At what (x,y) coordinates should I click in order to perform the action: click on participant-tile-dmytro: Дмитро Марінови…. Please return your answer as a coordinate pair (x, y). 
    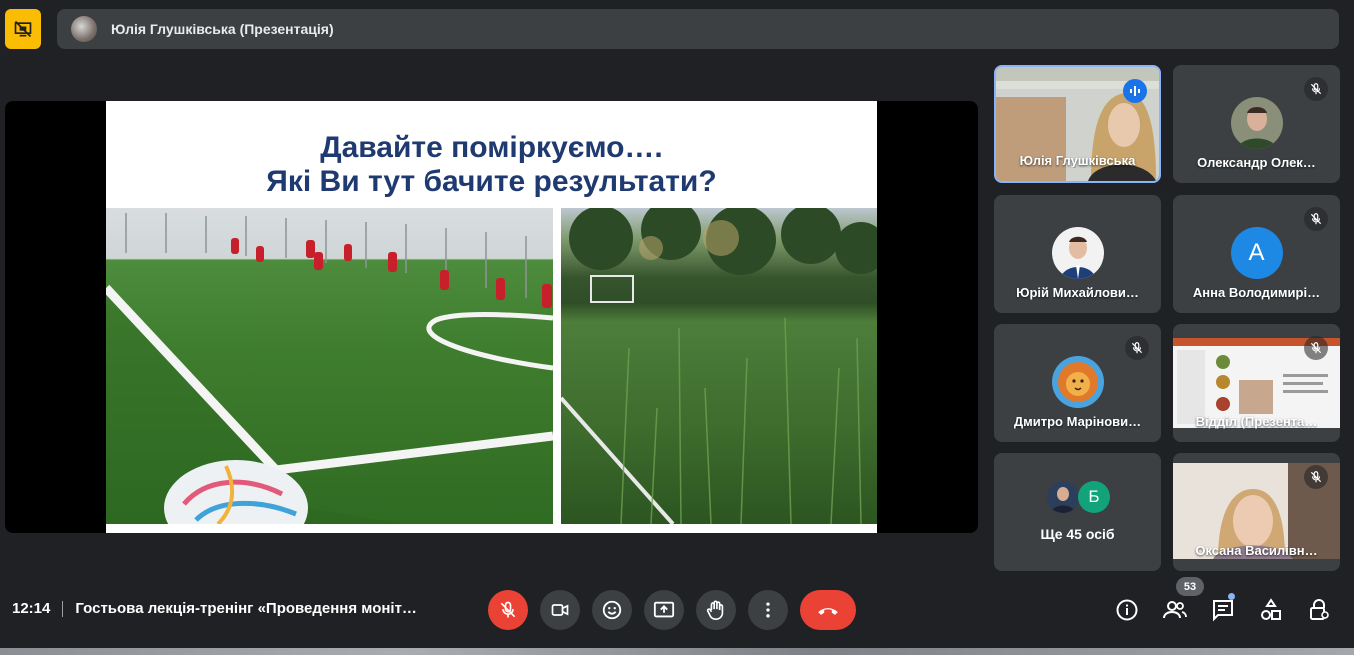
    Looking at the image, I should click on (1077, 383).